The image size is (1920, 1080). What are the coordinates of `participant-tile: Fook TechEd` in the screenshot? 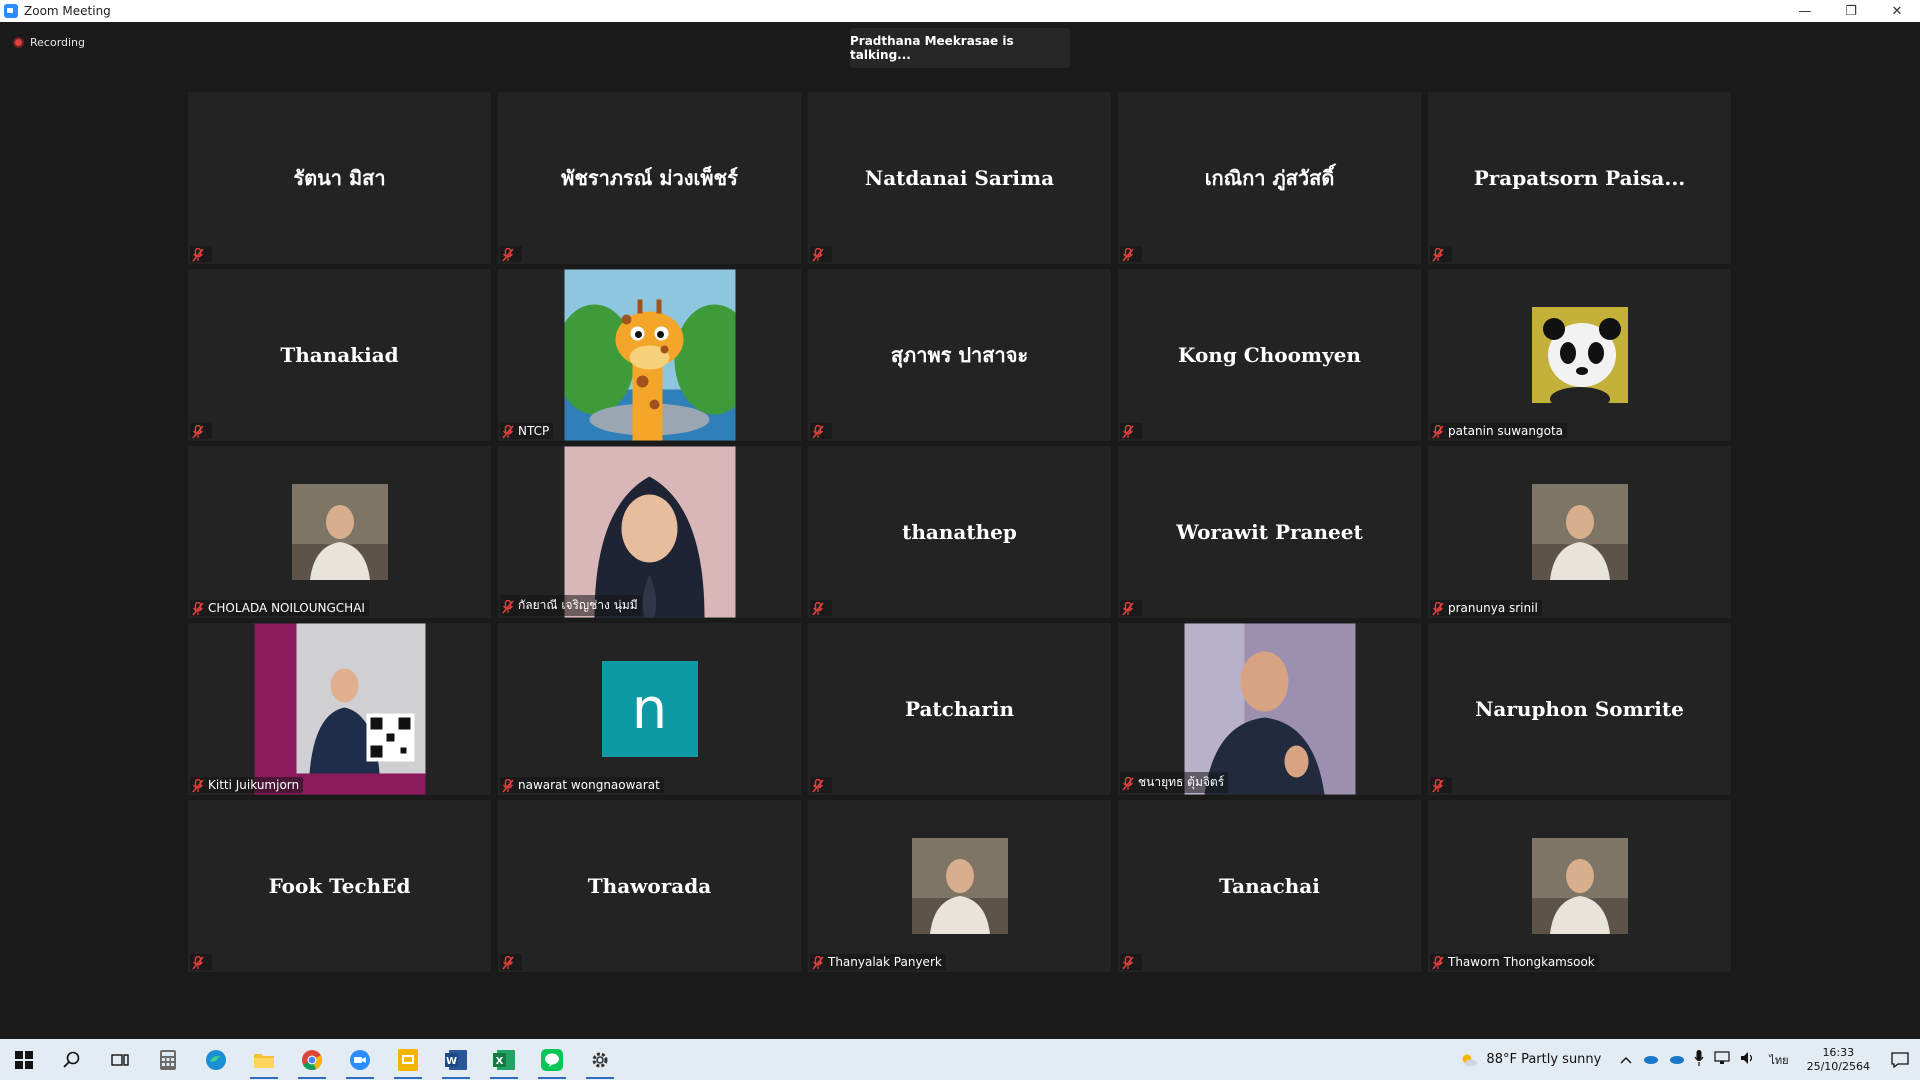 It's located at (339, 886).